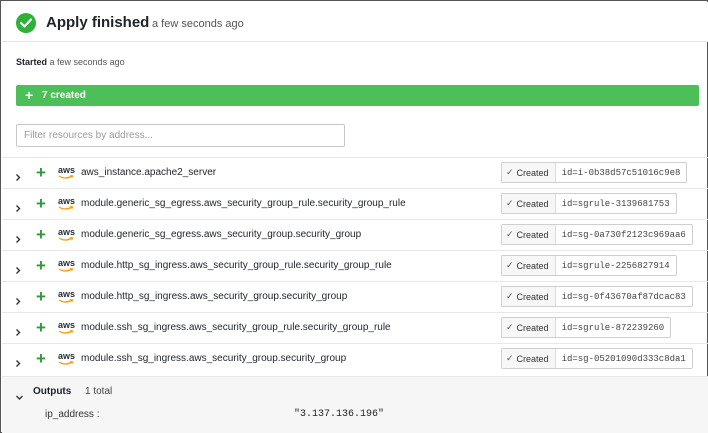 The width and height of the screenshot is (708, 433). I want to click on resource-id: id=i-0b38d57c51016c9e8, so click(621, 172).